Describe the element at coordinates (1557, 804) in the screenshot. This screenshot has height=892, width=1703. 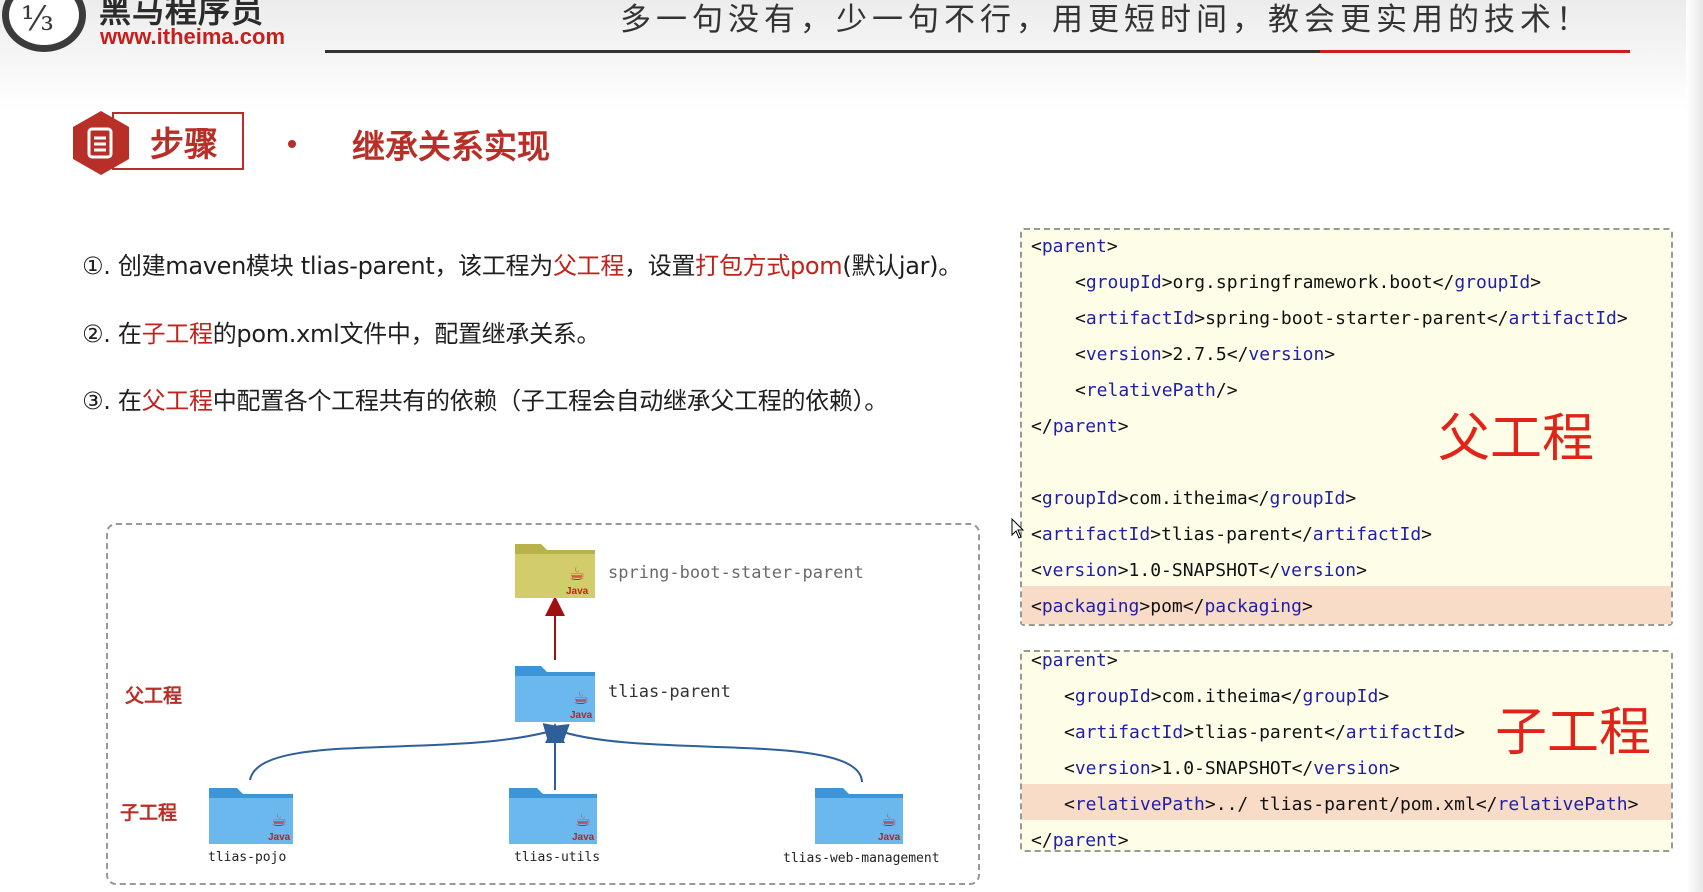
I see `xml-tag: </relativePath>` at that location.